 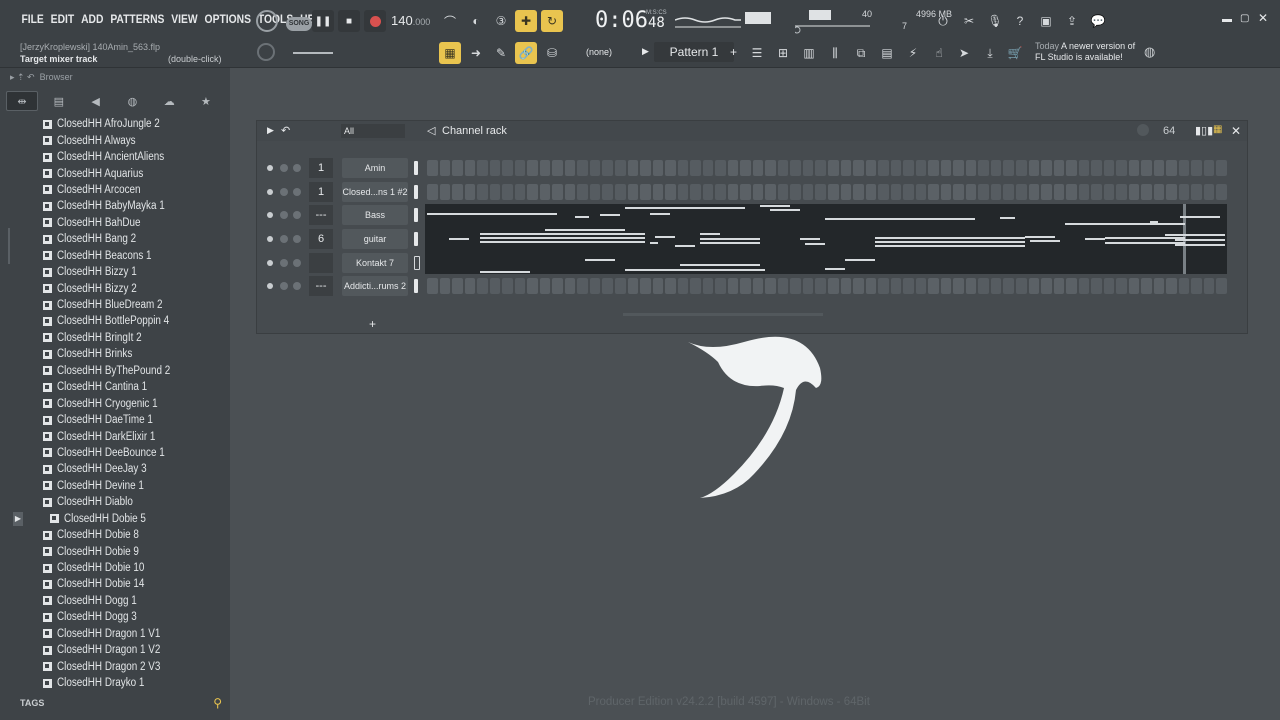 What do you see at coordinates (645, 51) in the screenshot?
I see `pattern-prev-arrow: ▶` at bounding box center [645, 51].